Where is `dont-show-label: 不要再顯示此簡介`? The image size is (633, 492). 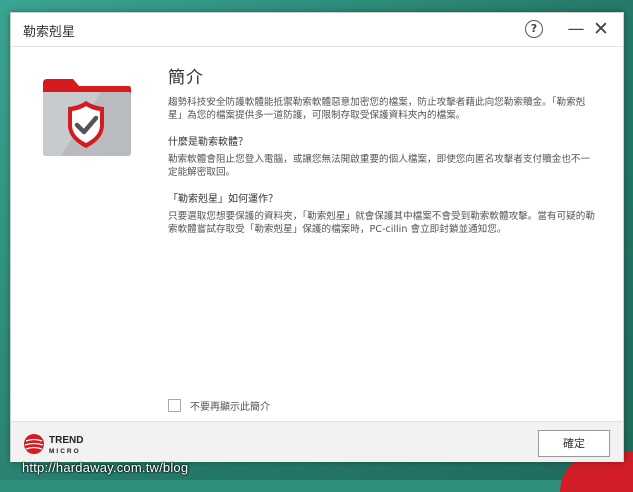 dont-show-label: 不要再顯示此簡介 is located at coordinates (230, 405).